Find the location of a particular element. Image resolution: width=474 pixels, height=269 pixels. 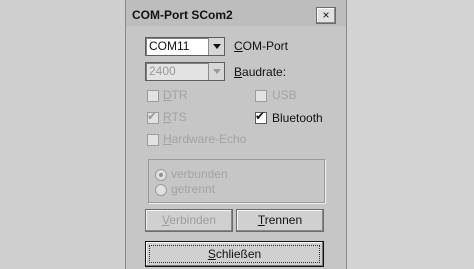

com-port-select: COM11 is located at coordinates (185, 46).